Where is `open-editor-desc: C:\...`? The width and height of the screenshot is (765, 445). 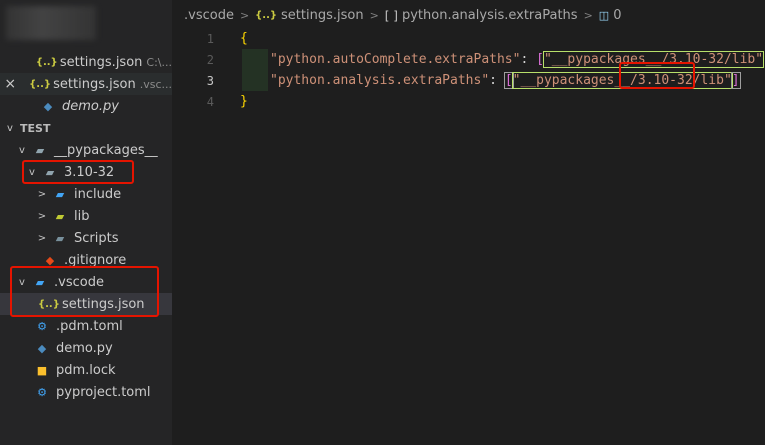
open-editor-desc: C:\... is located at coordinates (159, 62).